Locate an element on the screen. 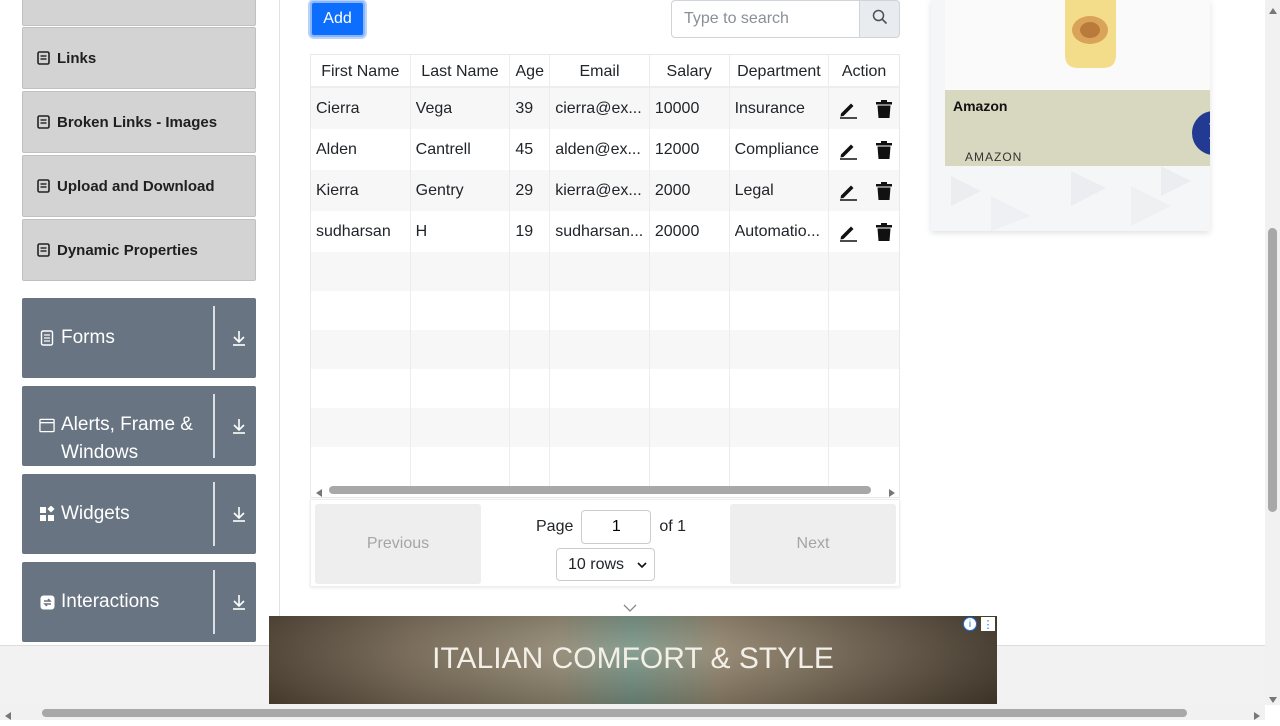 The height and width of the screenshot is (726, 1280). column-header-department: Department is located at coordinates (780, 71).